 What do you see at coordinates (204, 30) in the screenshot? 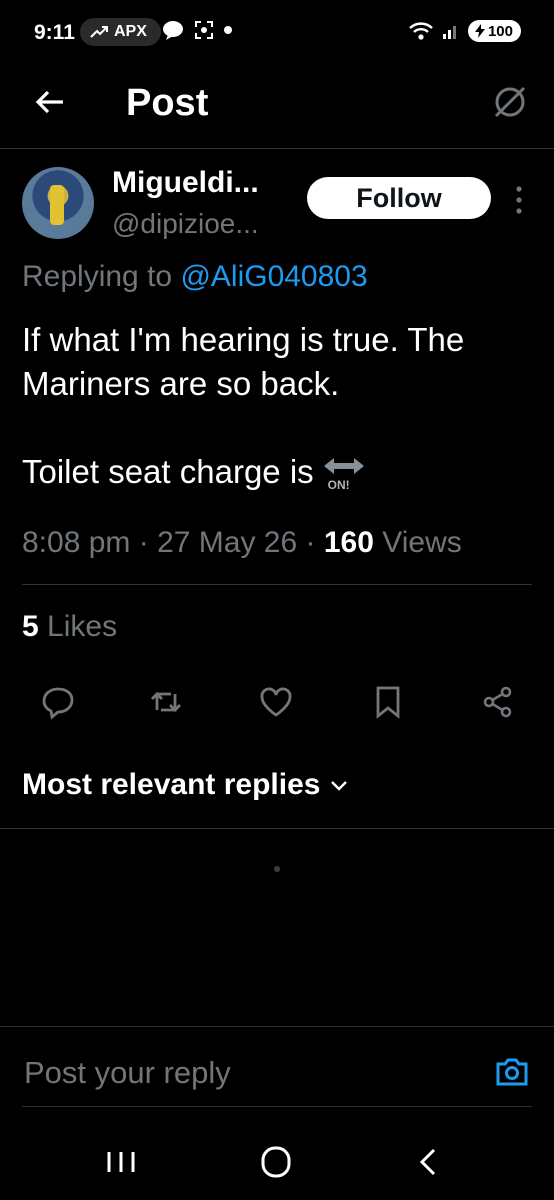
I see `screenshot-icon` at bounding box center [204, 30].